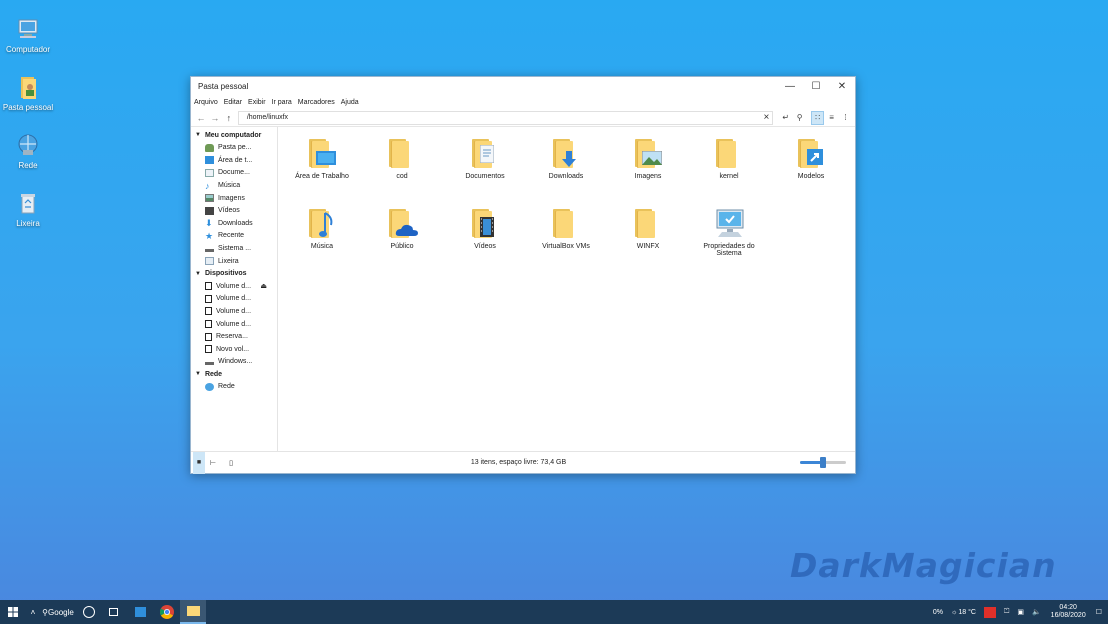 Image resolution: width=1108 pixels, height=624 pixels. What do you see at coordinates (811, 158) in the screenshot?
I see `file-item: Modelos` at bounding box center [811, 158].